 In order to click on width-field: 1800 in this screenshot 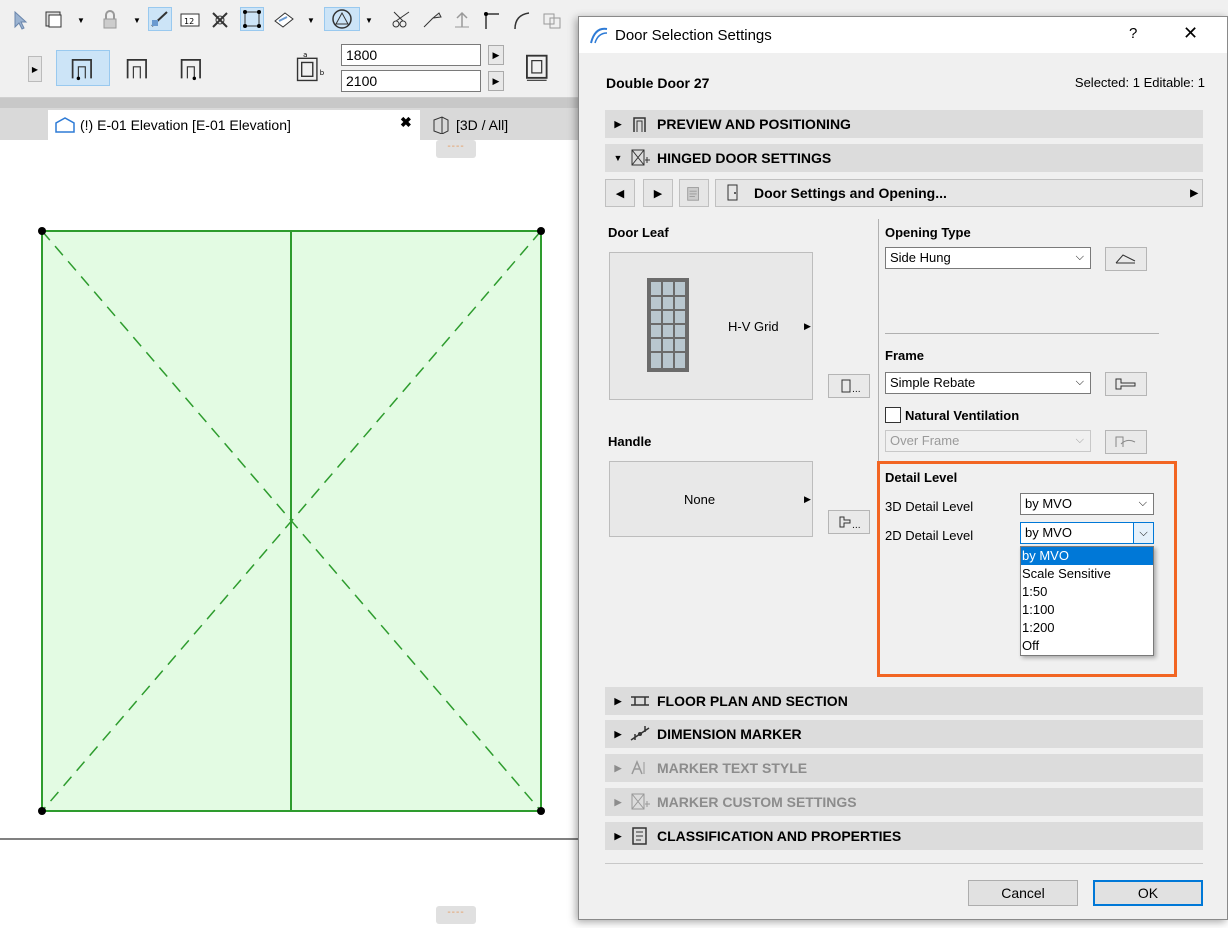, I will do `click(411, 55)`.